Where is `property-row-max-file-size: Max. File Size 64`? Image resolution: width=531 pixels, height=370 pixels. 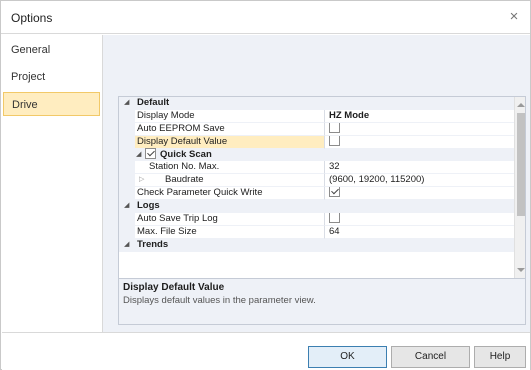 property-row-max-file-size: Max. File Size 64 is located at coordinates (316, 232).